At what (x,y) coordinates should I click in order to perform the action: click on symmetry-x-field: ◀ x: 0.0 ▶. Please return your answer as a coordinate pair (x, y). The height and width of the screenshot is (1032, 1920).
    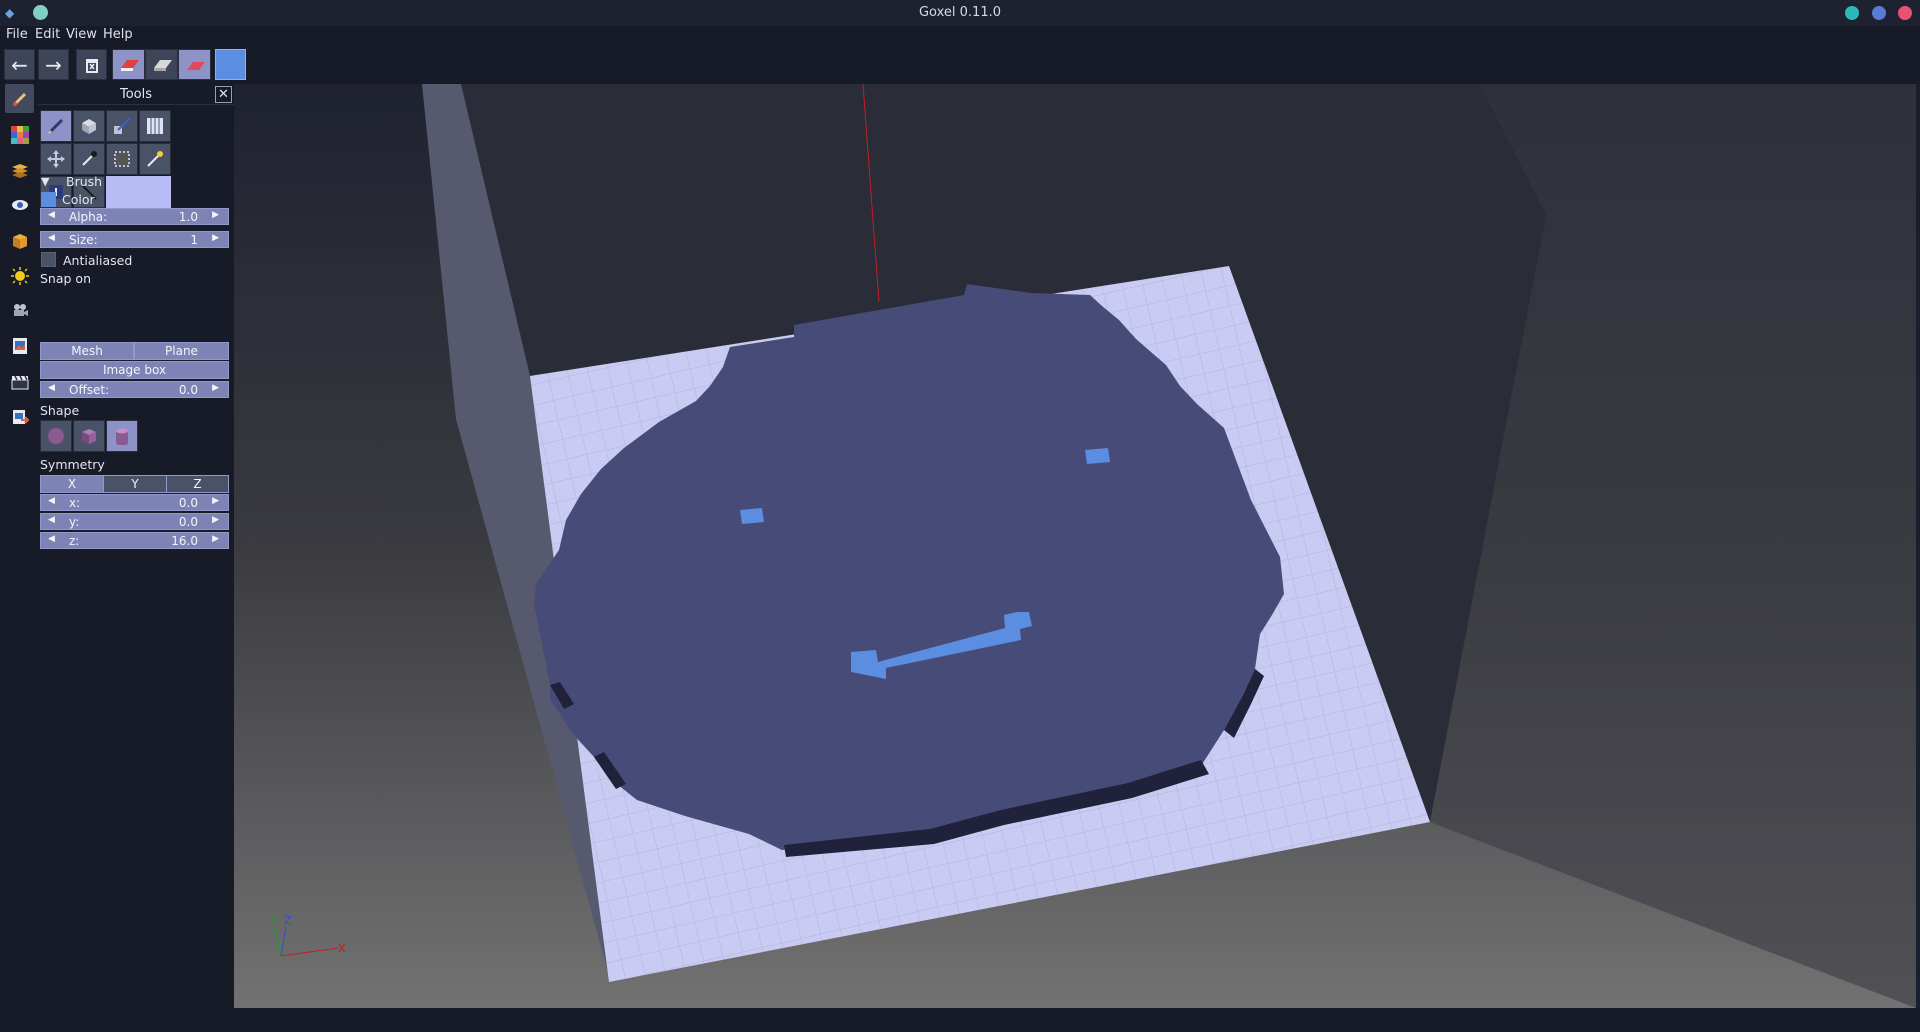
    Looking at the image, I should click on (134, 502).